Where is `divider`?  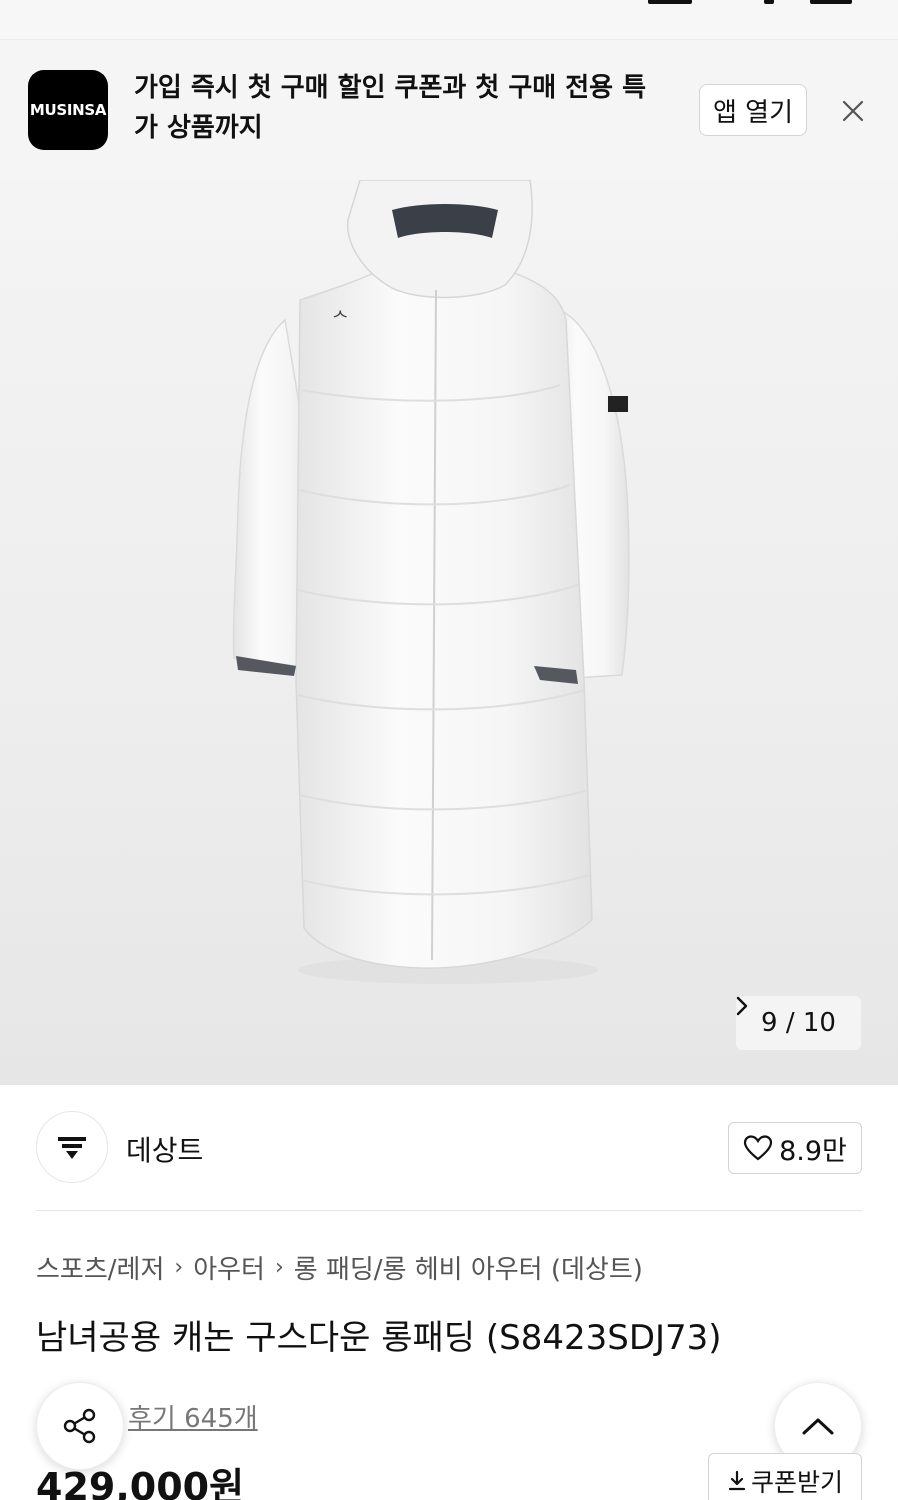
divider is located at coordinates (449, 1210).